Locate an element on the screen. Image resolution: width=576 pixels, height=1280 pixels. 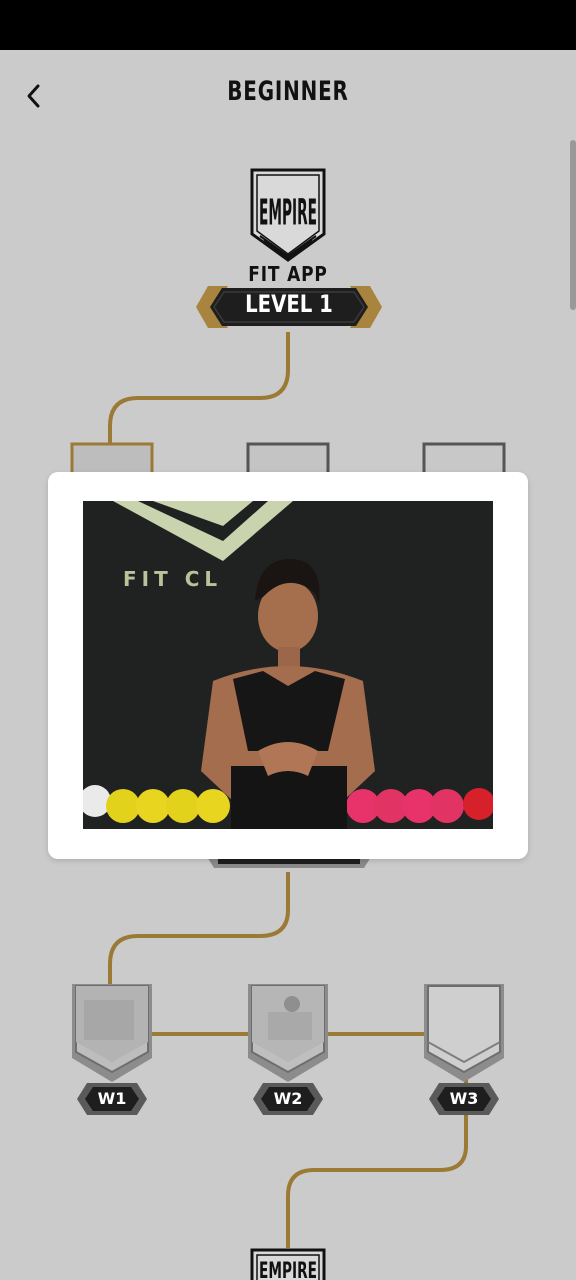
week-label: W2 is located at coordinates (288, 1098).